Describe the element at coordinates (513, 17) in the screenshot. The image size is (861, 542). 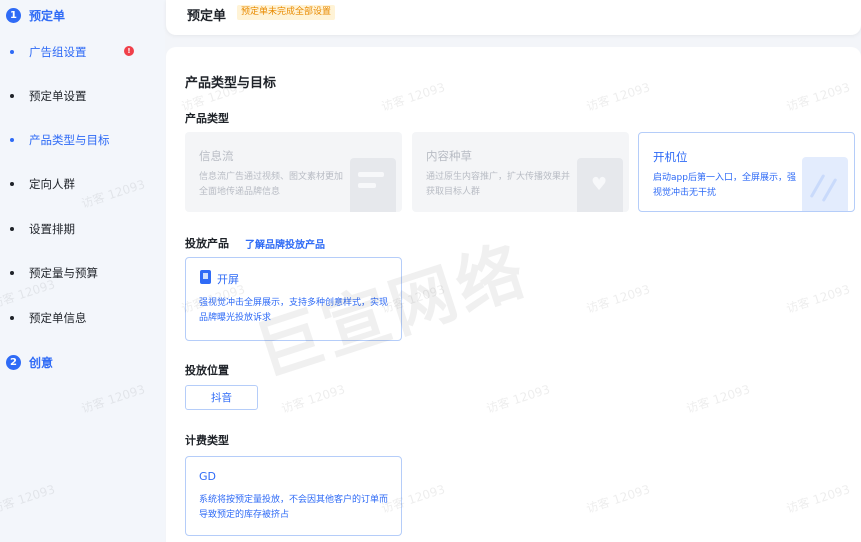
I see `page-header: 预定单 预定单未完成全部设置` at that location.